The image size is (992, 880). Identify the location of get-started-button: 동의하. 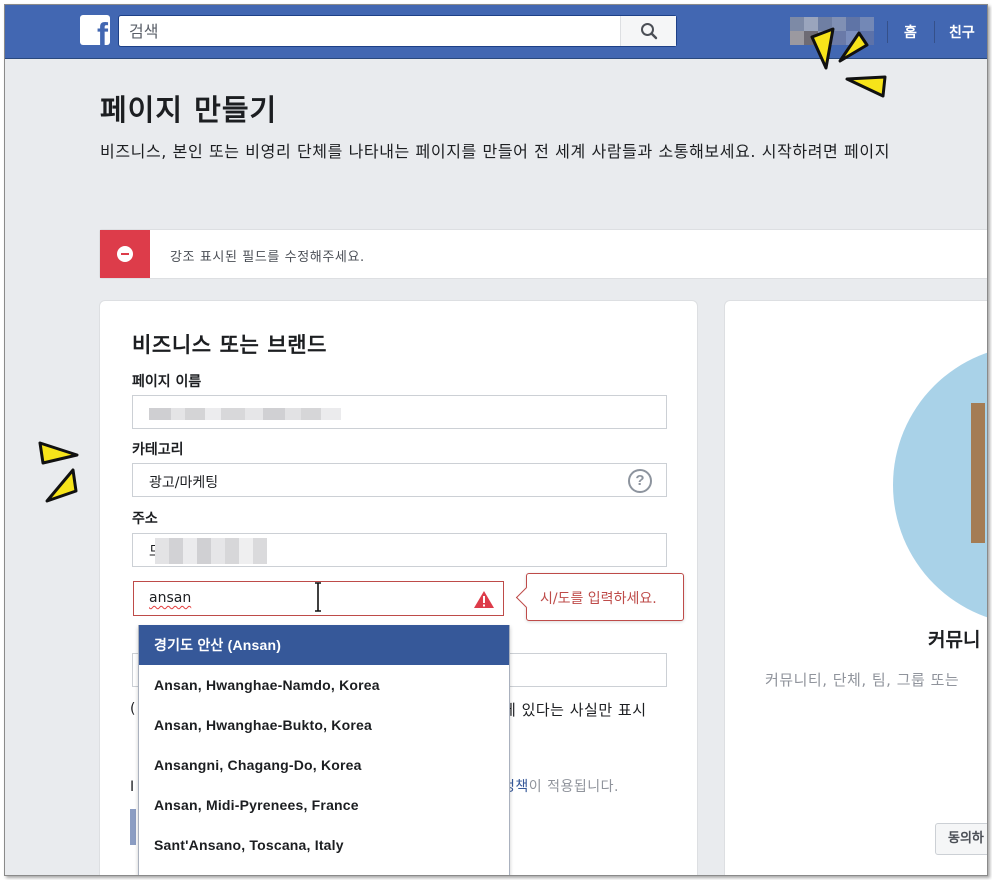
(961, 839).